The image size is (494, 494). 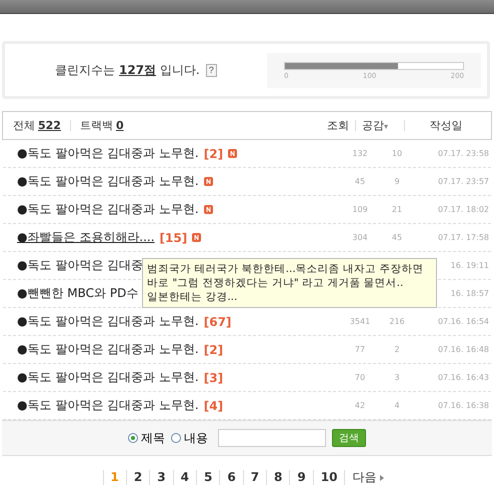 What do you see at coordinates (360, 405) in the screenshot?
I see `view-count: 42` at bounding box center [360, 405].